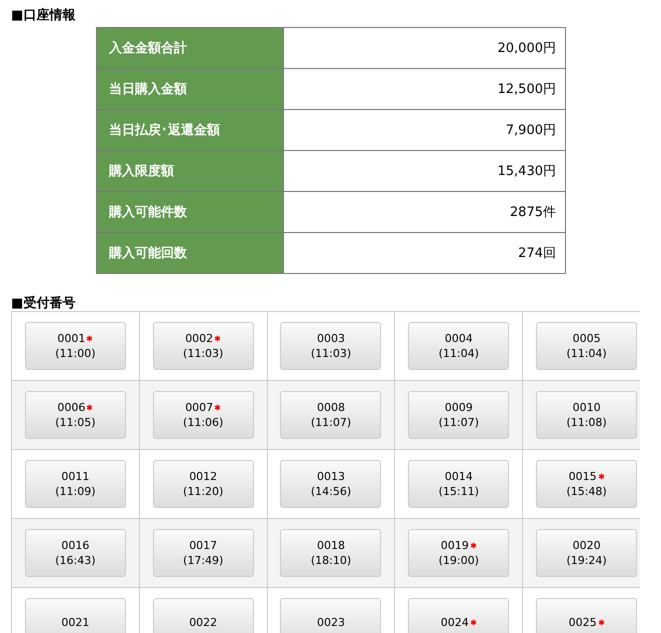  Describe the element at coordinates (425, 212) in the screenshot. I see `table-cell: 2875件` at that location.